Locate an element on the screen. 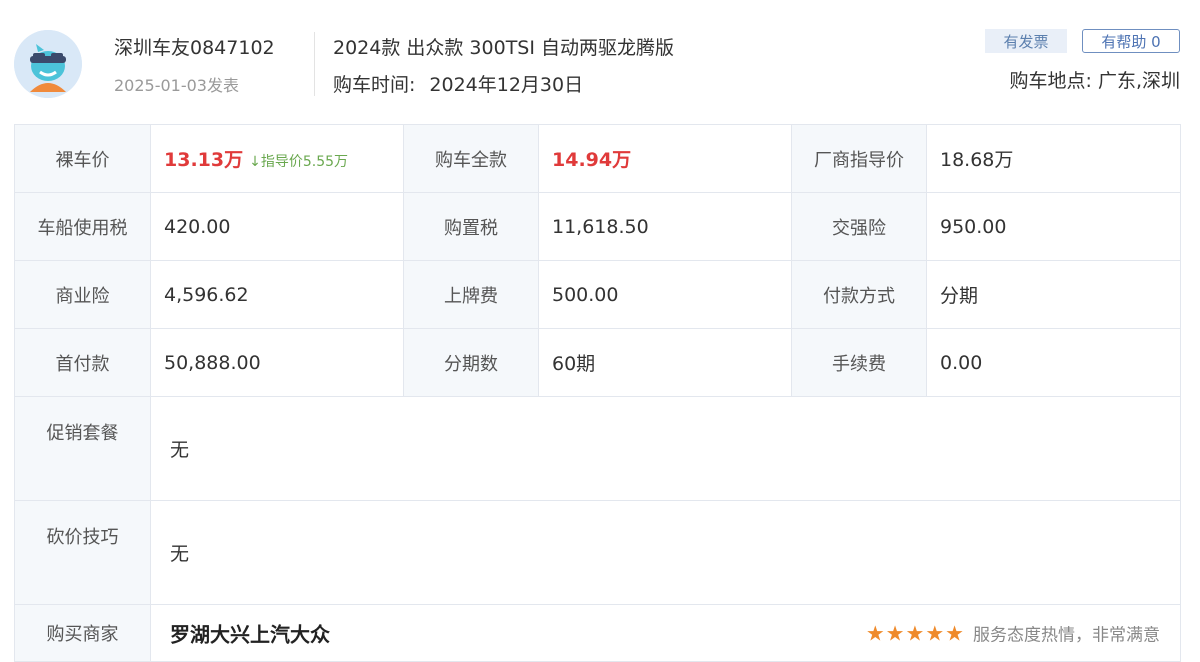 Image resolution: width=1200 pixels, height=662 pixels. installments-label: 分期数 is located at coordinates (471, 362).